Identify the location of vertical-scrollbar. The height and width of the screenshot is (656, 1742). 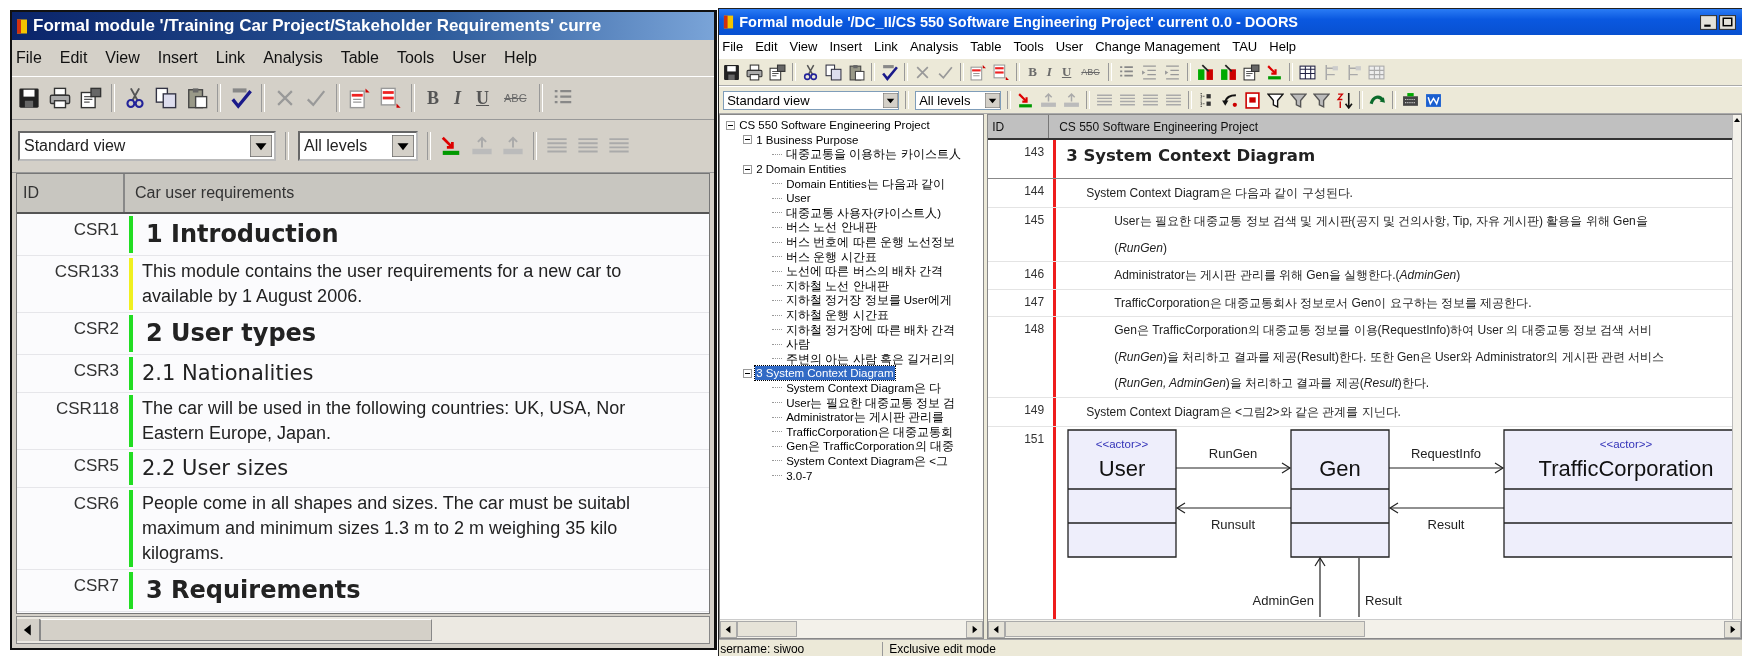
(1736, 367).